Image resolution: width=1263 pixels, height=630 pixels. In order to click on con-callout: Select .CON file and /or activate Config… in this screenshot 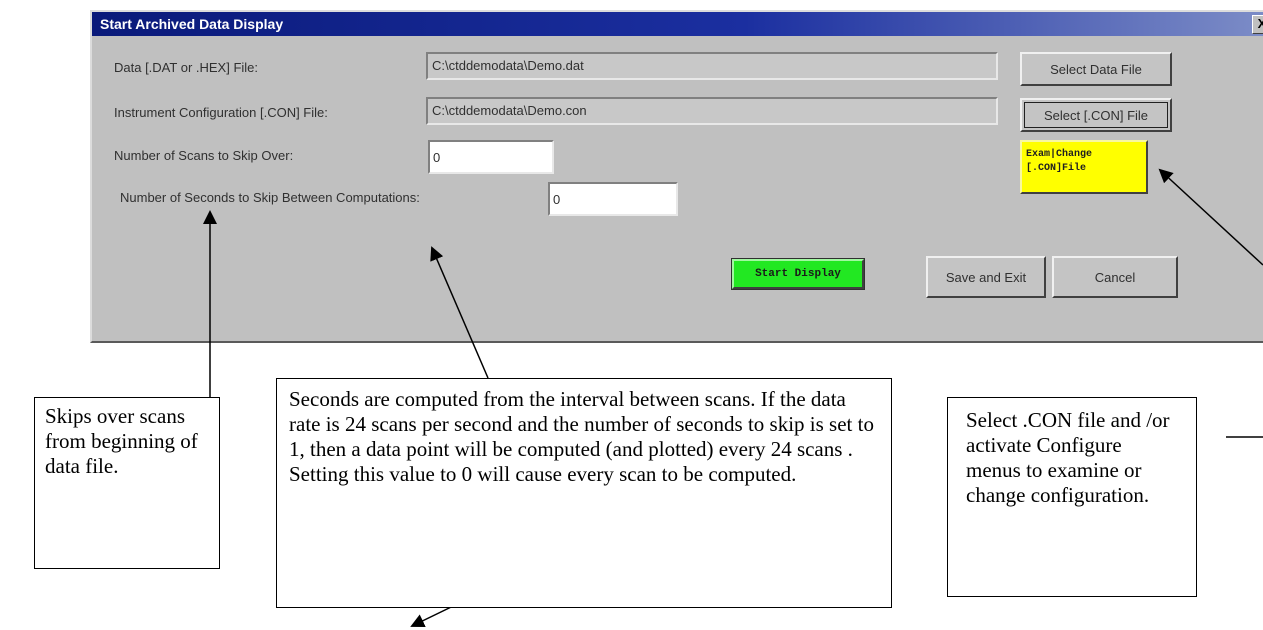, I will do `click(1072, 497)`.